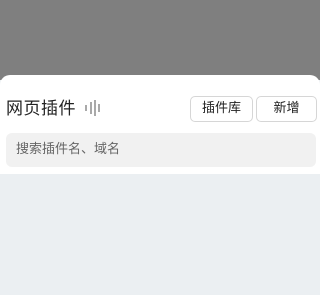 The image size is (320, 295). What do you see at coordinates (41, 109) in the screenshot?
I see `page-title: 网页插件` at bounding box center [41, 109].